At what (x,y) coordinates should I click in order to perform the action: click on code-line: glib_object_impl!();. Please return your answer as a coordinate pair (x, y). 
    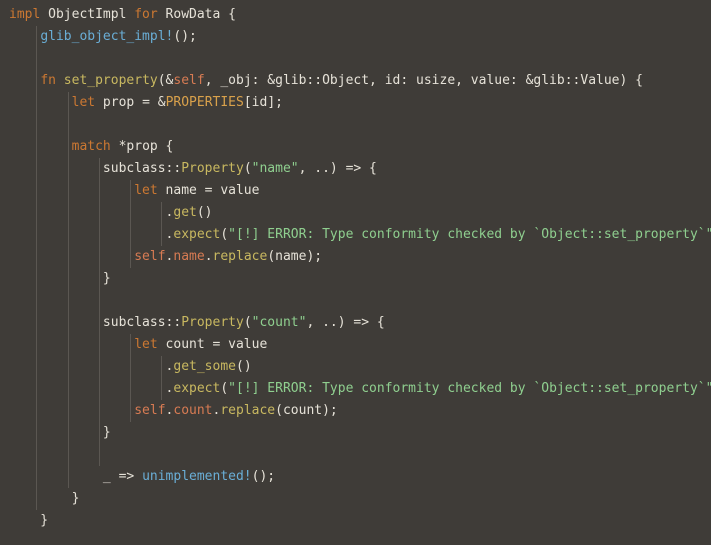
    Looking at the image, I should click on (103, 37).